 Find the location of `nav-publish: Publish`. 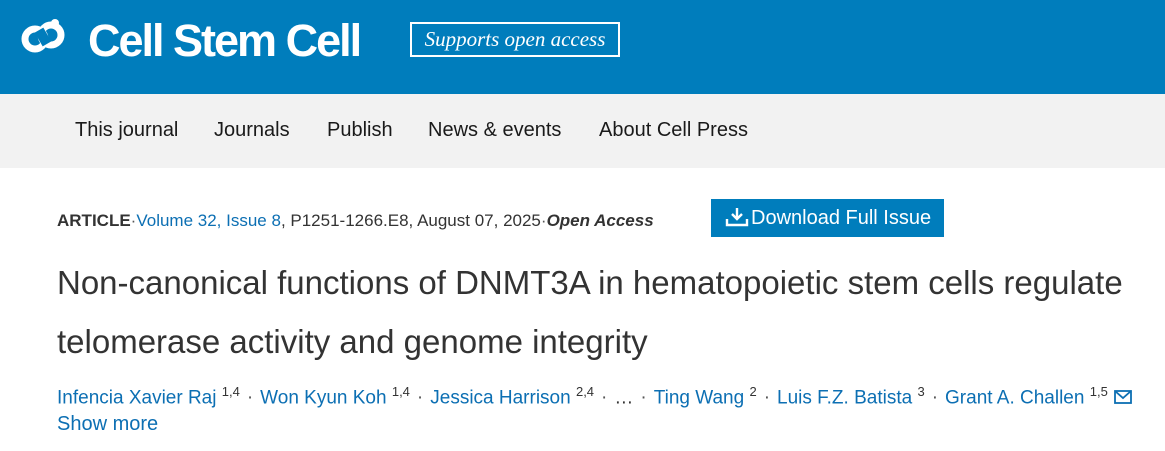

nav-publish: Publish is located at coordinates (360, 130).